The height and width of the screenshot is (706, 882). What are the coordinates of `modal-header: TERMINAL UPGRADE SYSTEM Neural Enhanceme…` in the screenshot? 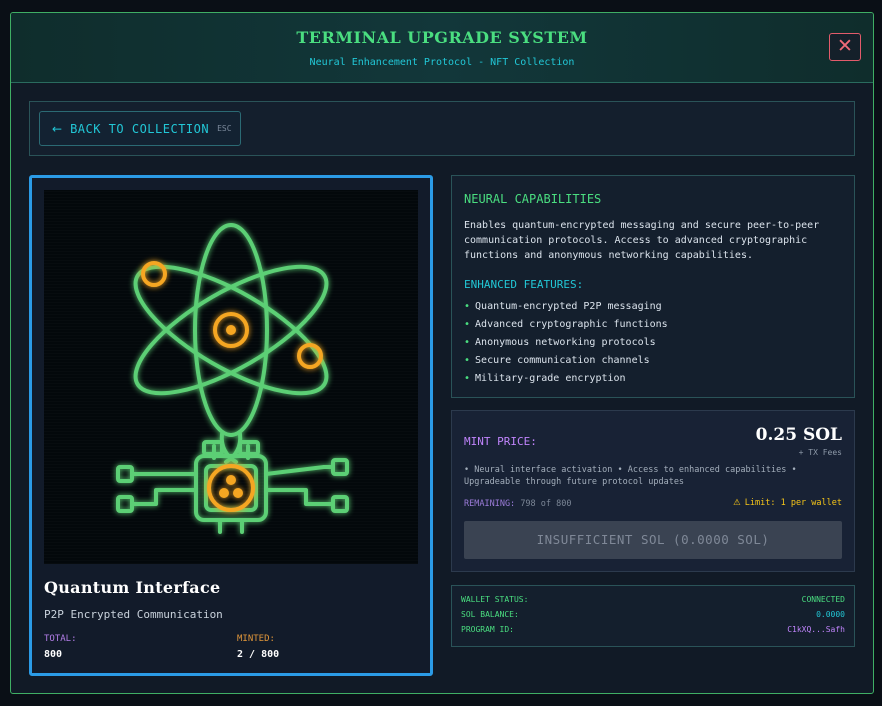 It's located at (442, 48).